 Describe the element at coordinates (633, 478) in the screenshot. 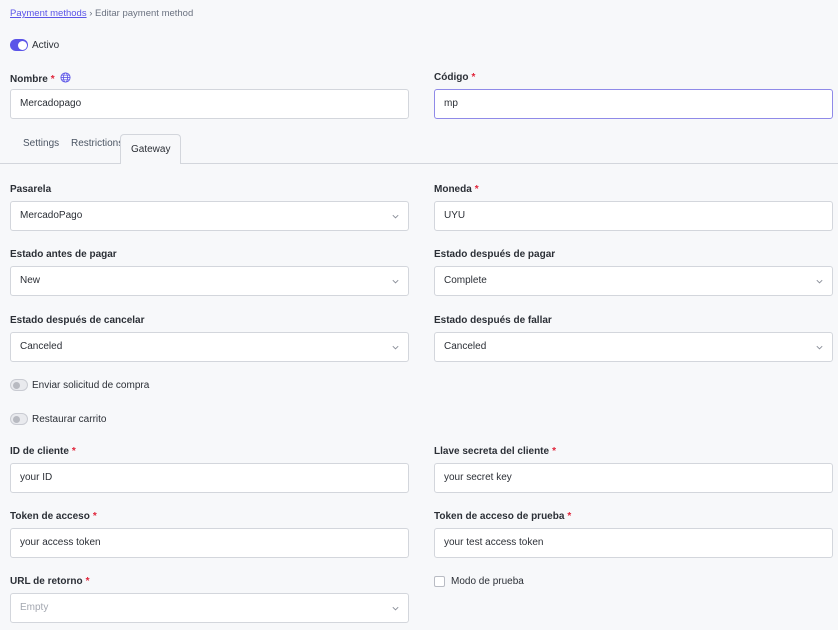

I see `llave-secreta-input: your secret key` at that location.